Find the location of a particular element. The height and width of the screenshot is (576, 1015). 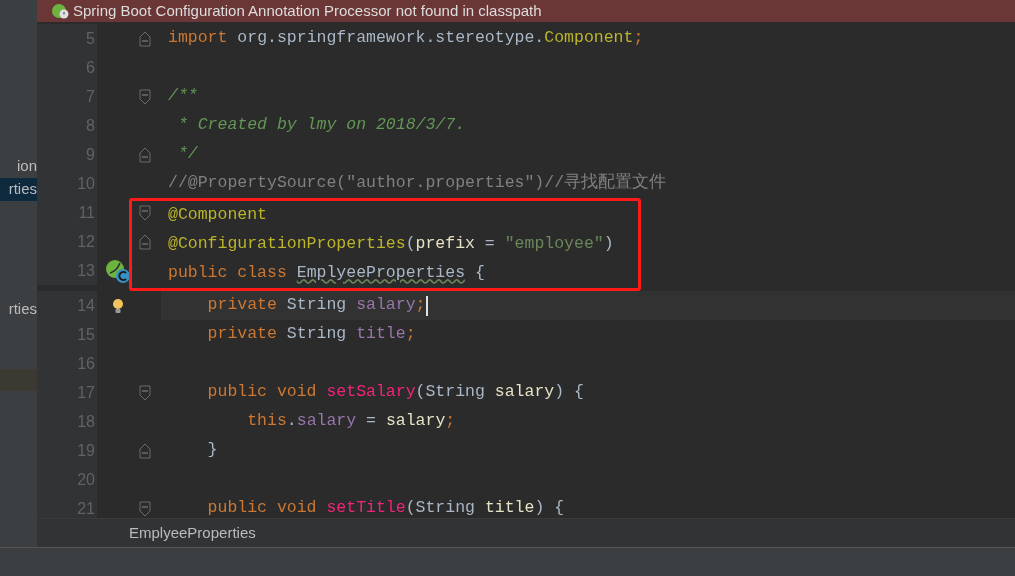

code-line: */ is located at coordinates (187, 154).